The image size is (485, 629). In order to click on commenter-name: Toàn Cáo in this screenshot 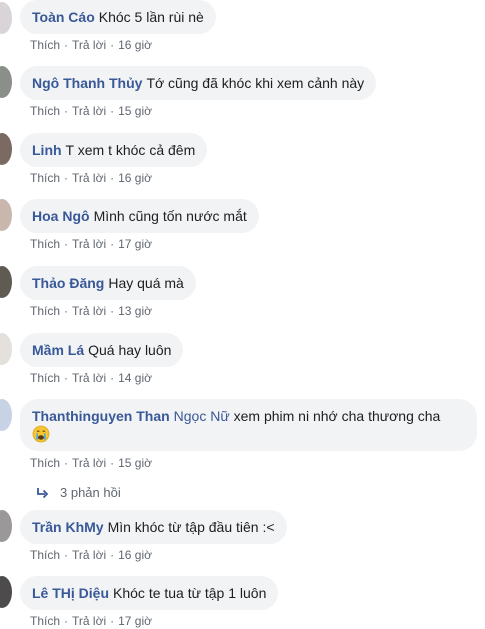, I will do `click(63, 17)`.